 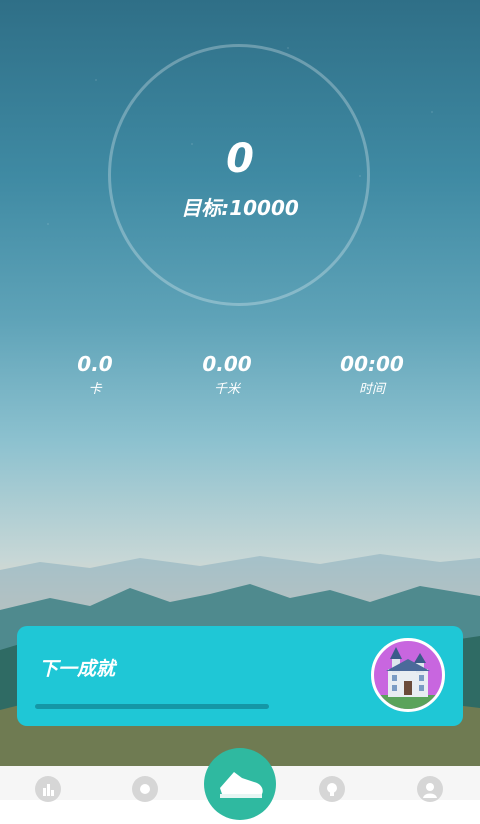 What do you see at coordinates (240, 159) in the screenshot?
I see `step-count: 0` at bounding box center [240, 159].